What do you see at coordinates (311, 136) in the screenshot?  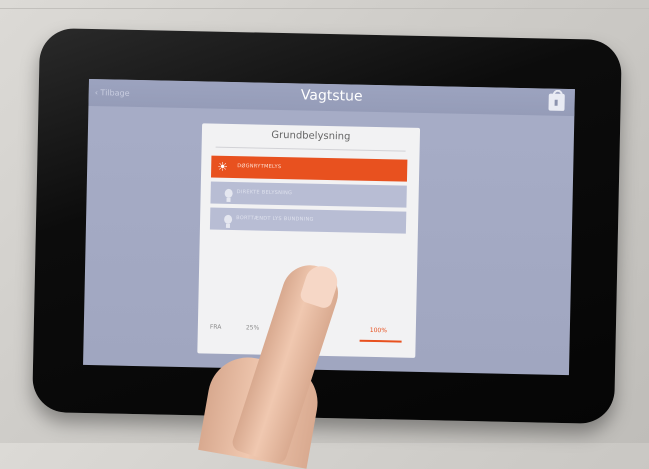 I see `panel-title: Grundbelysning` at bounding box center [311, 136].